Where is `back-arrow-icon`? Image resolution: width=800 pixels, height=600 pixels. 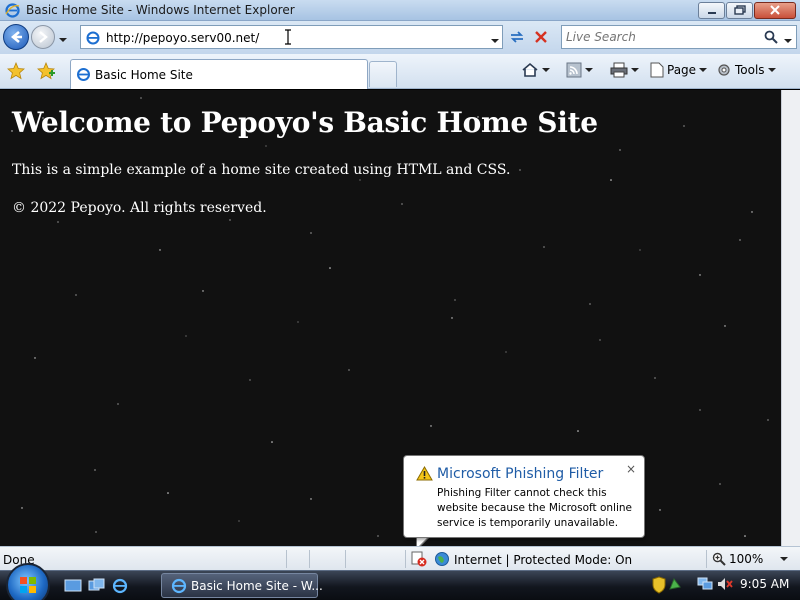 back-arrow-icon is located at coordinates (16, 37).